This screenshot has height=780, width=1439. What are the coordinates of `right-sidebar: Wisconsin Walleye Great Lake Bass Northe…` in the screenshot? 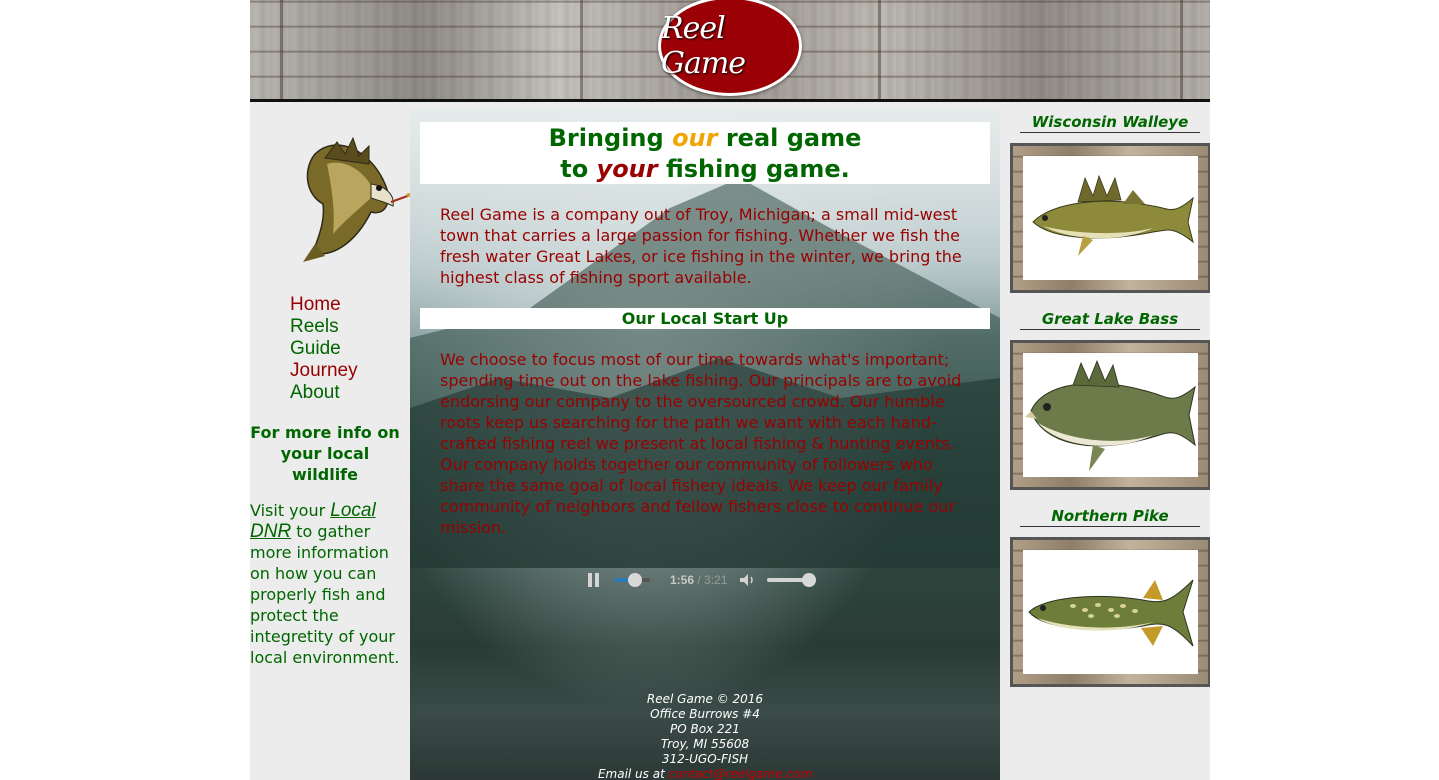 It's located at (1110, 441).